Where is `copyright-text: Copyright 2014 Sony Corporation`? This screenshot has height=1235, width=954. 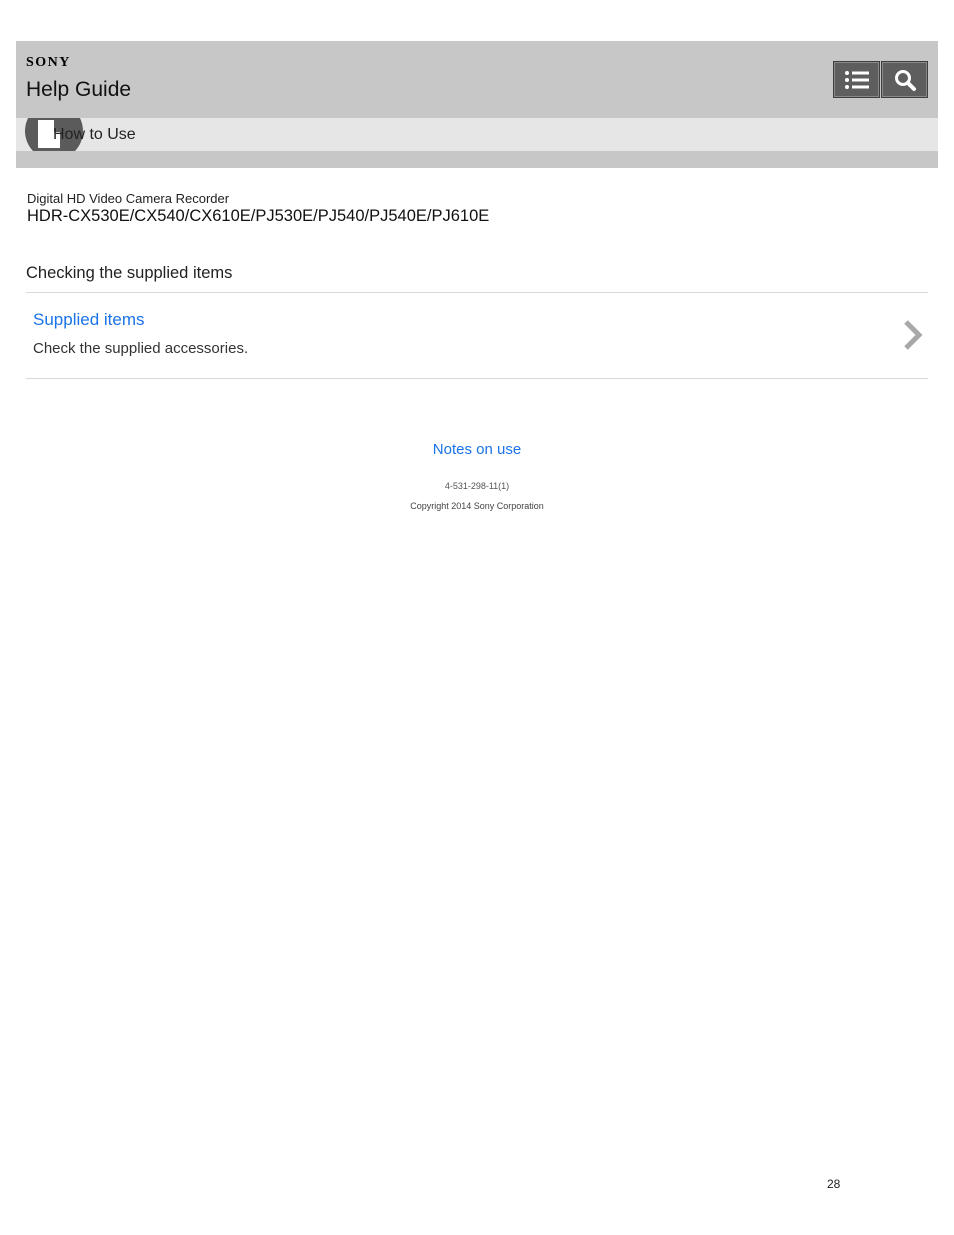
copyright-text: Copyright 2014 Sony Corporation is located at coordinates (477, 506).